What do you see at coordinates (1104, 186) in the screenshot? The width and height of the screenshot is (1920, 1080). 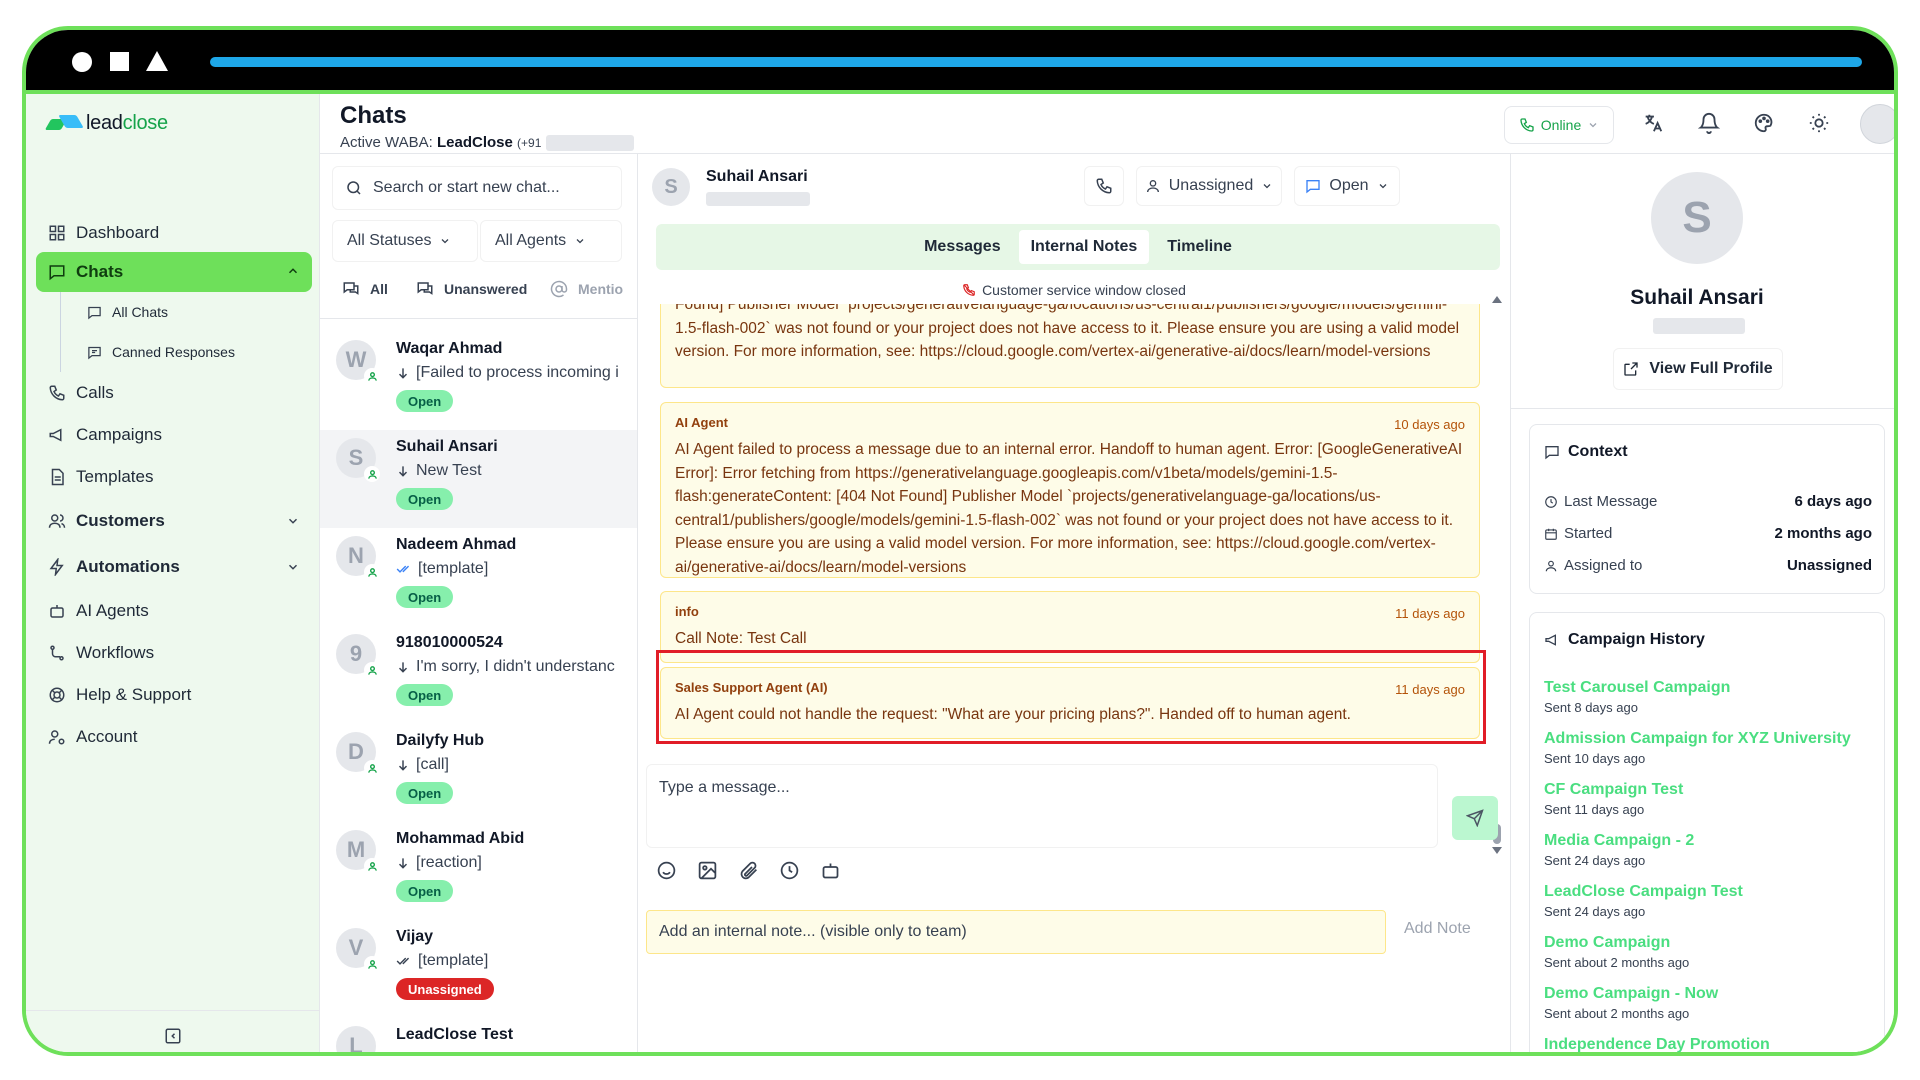 I see `call-button` at bounding box center [1104, 186].